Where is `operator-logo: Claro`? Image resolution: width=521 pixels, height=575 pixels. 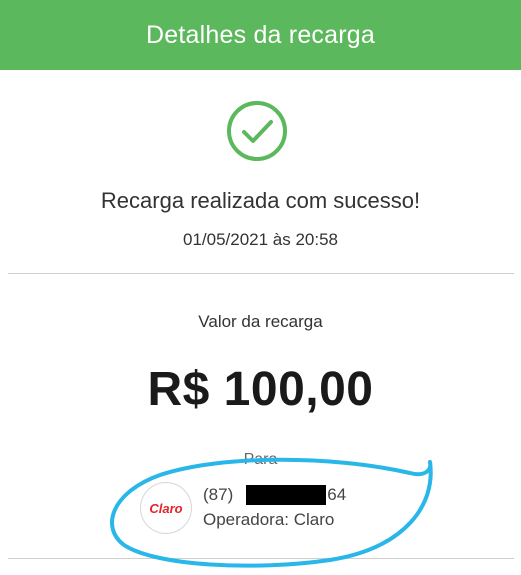 operator-logo: Claro is located at coordinates (166, 508).